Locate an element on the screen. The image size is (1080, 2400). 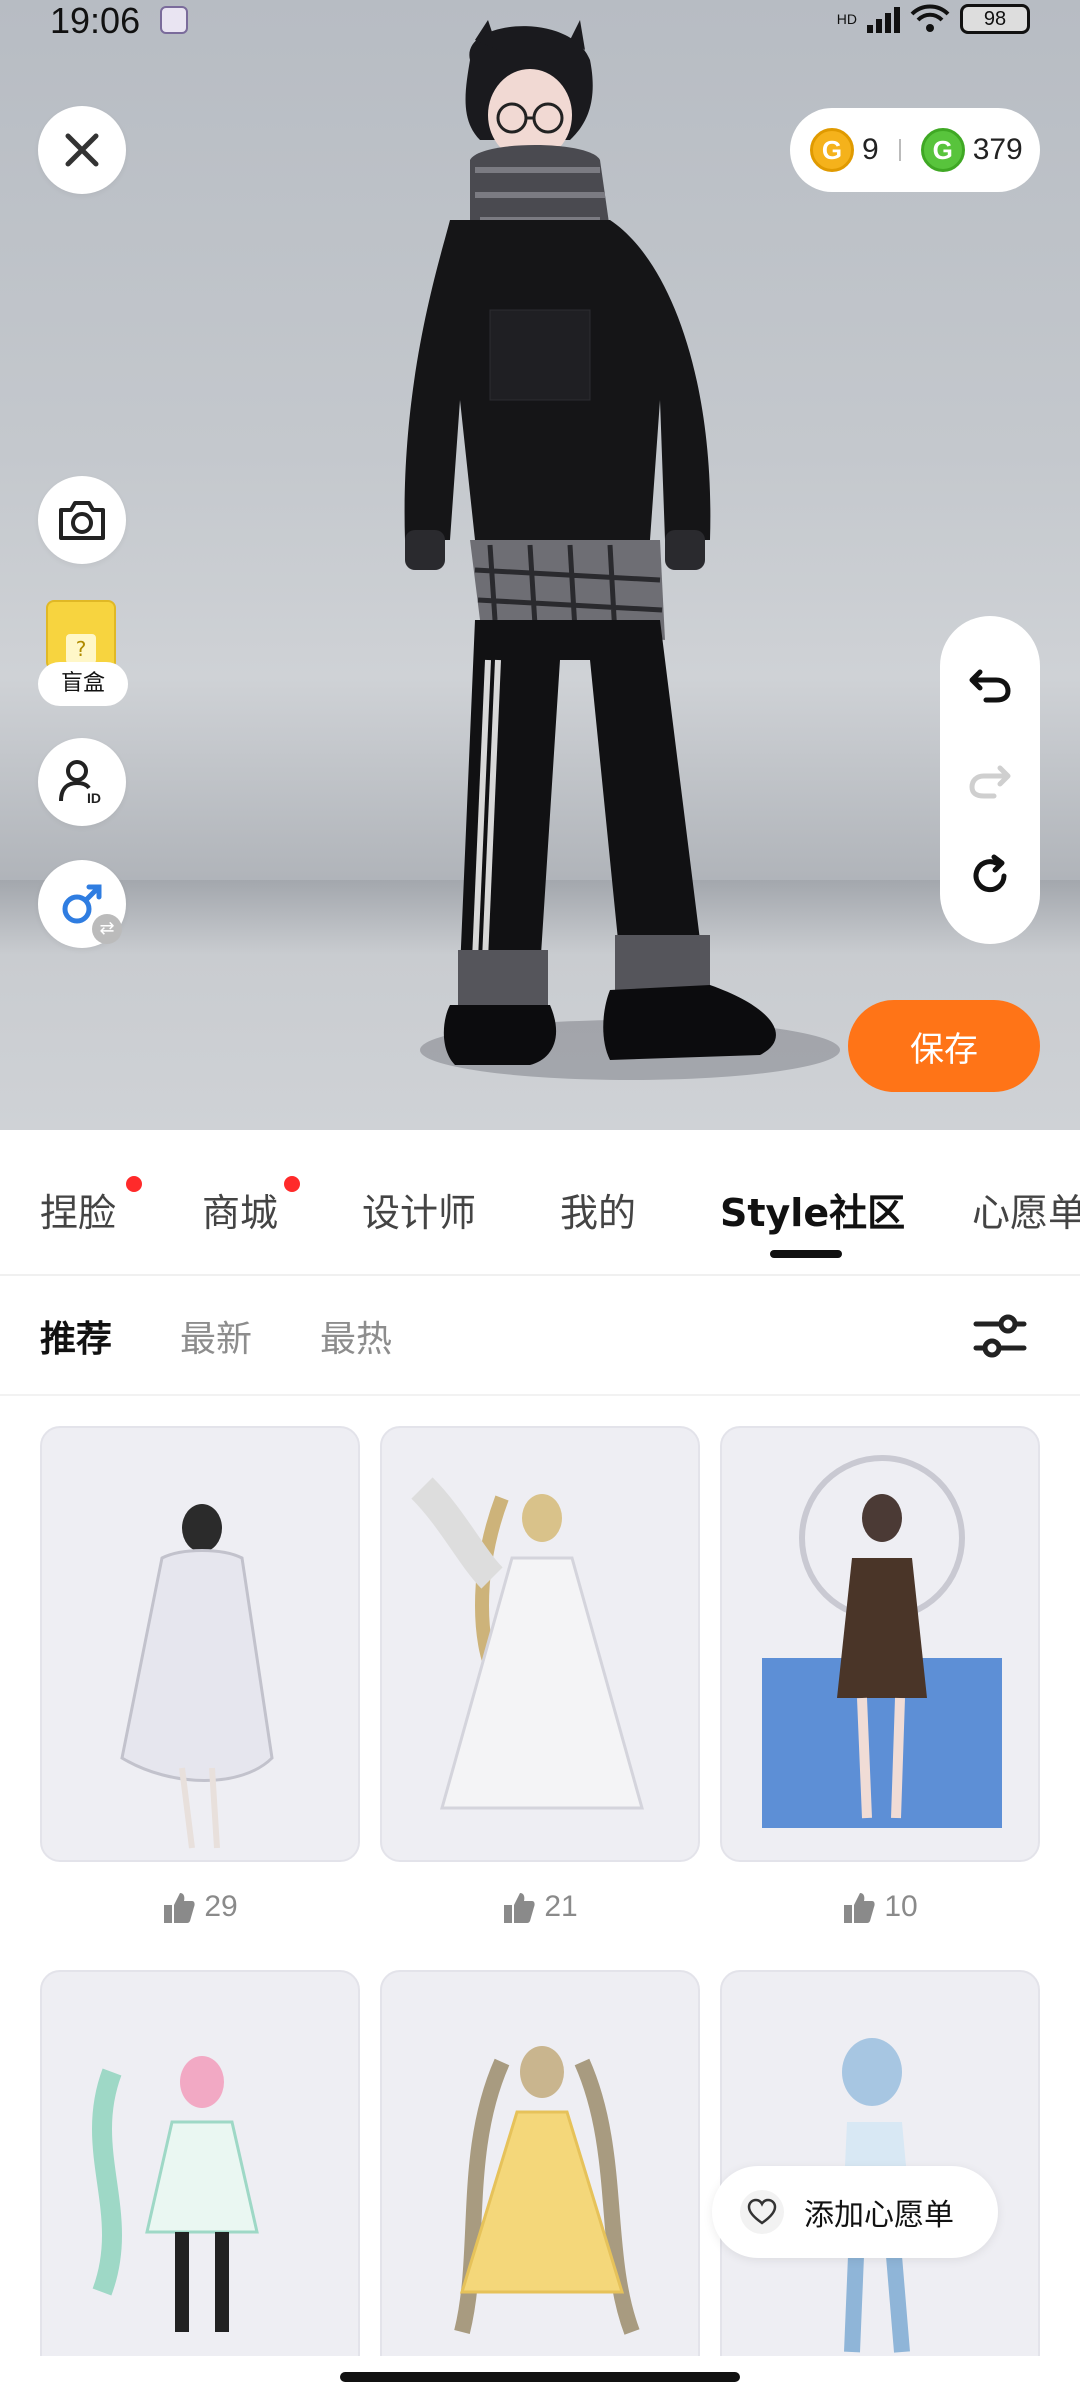
face-tab-dot is located at coordinates (134, 1184).